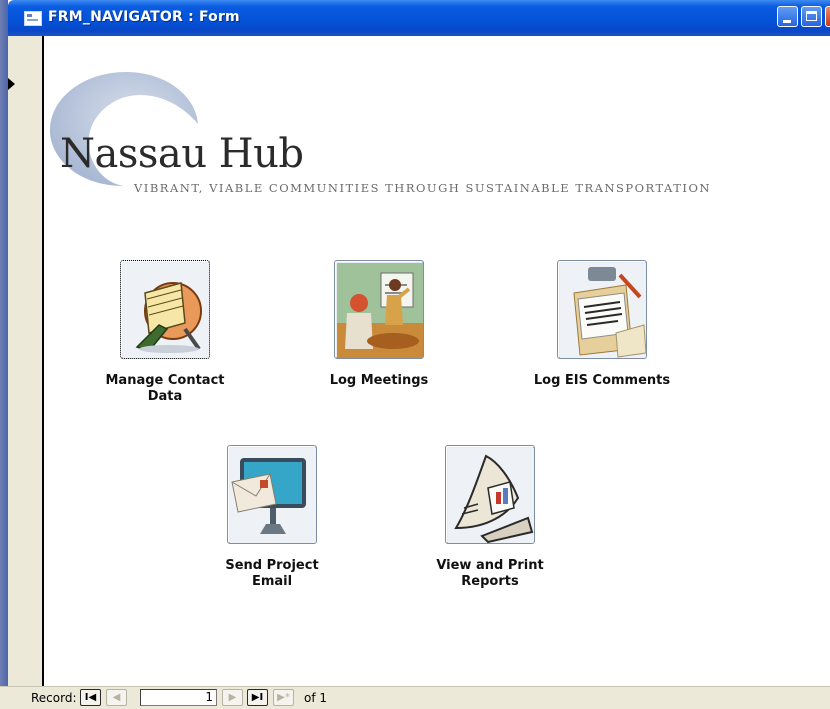  I want to click on send-project-email-button, so click(272, 494).